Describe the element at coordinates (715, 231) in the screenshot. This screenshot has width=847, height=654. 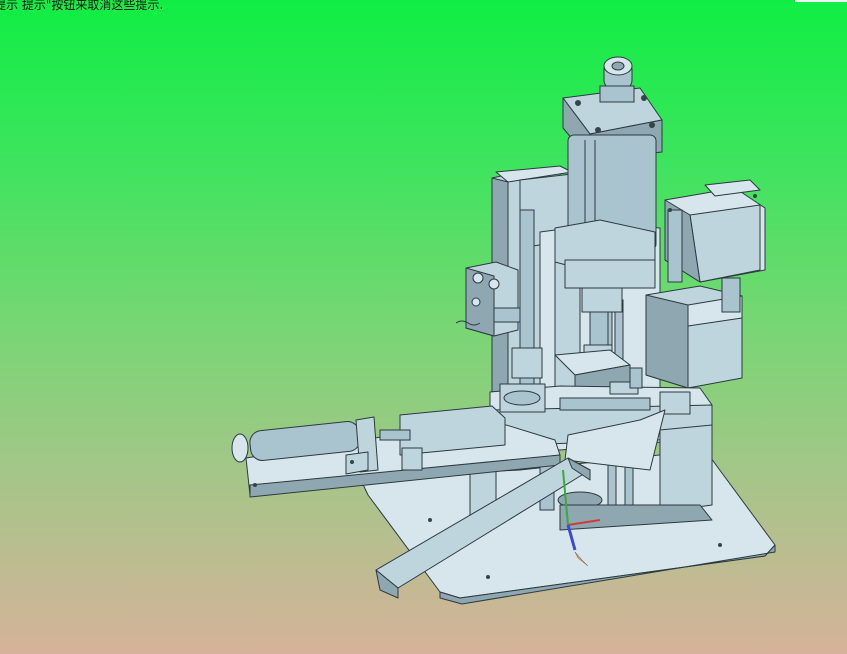
I see `right-feeder-hopper` at that location.